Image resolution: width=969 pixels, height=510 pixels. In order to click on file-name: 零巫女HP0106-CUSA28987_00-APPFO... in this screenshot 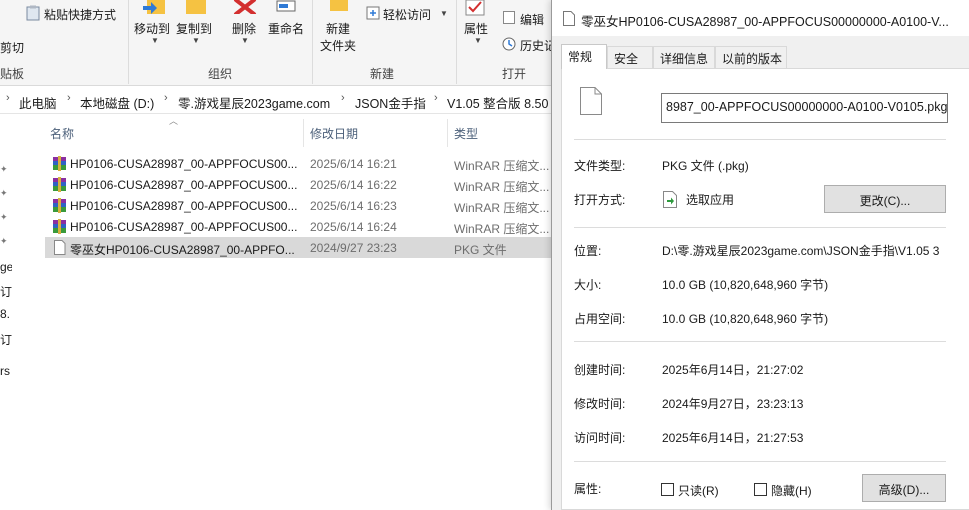, I will do `click(182, 250)`.